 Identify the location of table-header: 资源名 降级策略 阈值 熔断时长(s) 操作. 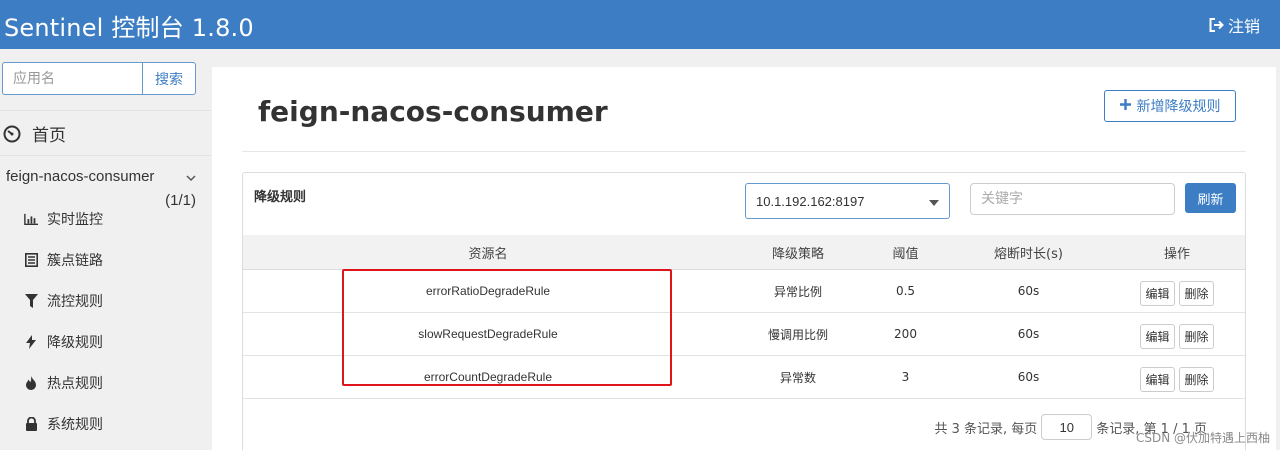
(744, 252).